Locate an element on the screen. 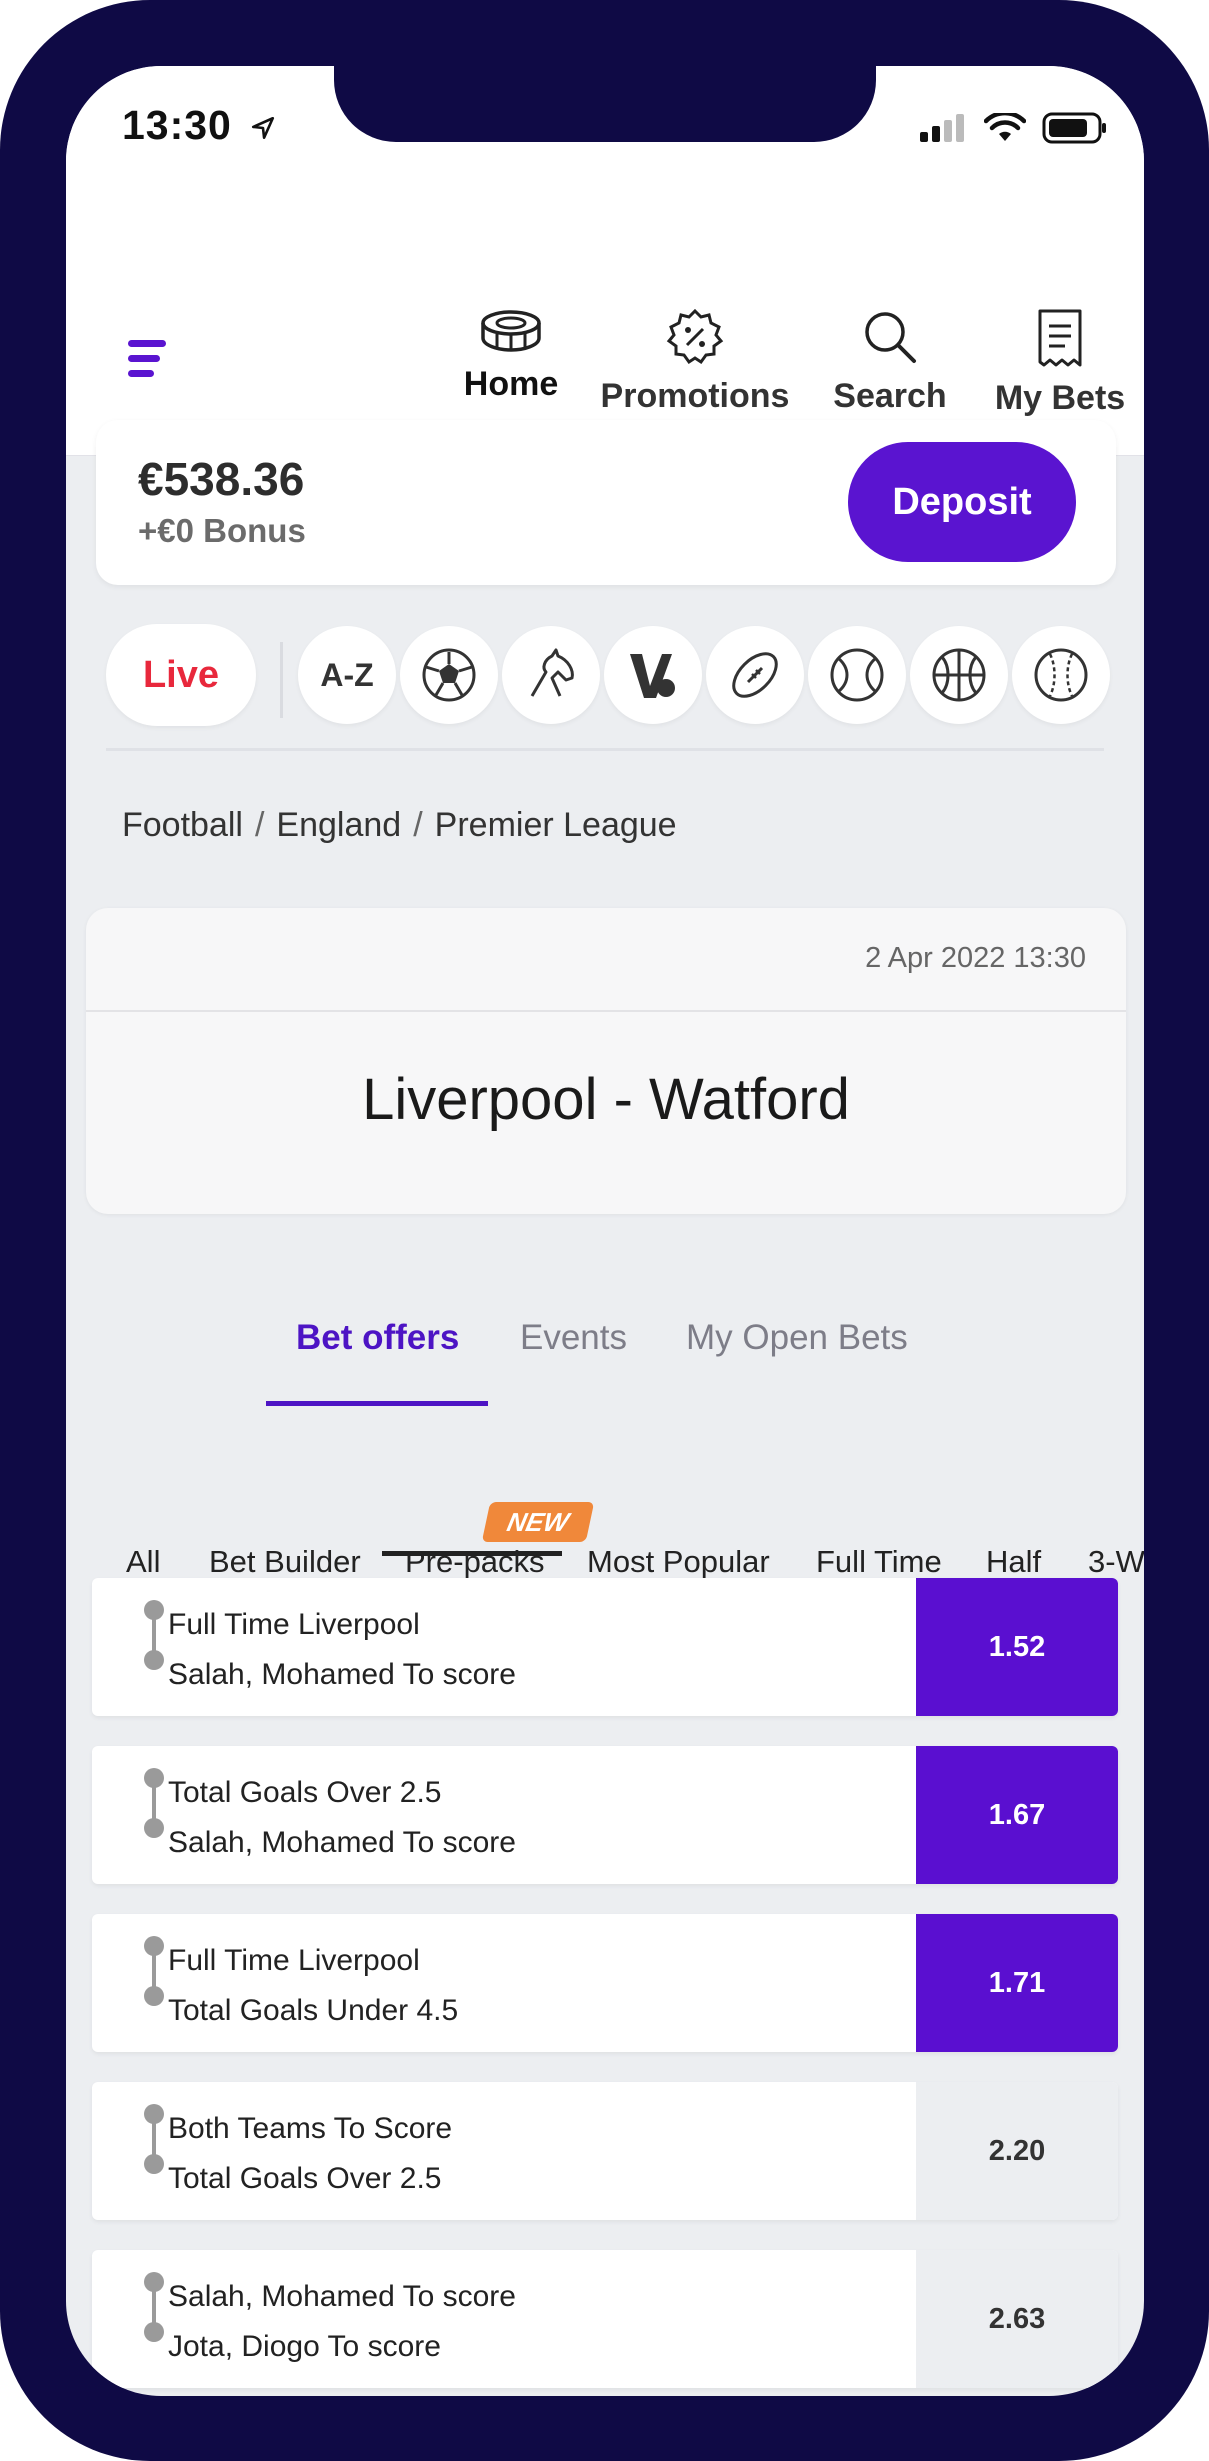  stadium-icon is located at coordinates (511, 331).